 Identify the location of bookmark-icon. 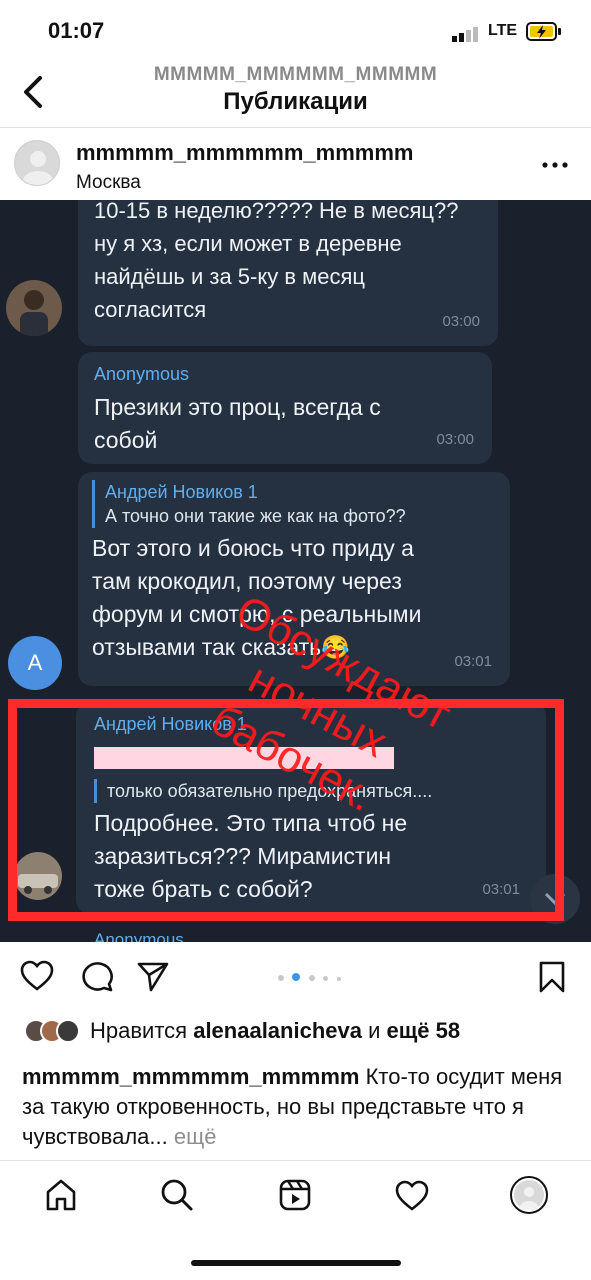
(552, 977).